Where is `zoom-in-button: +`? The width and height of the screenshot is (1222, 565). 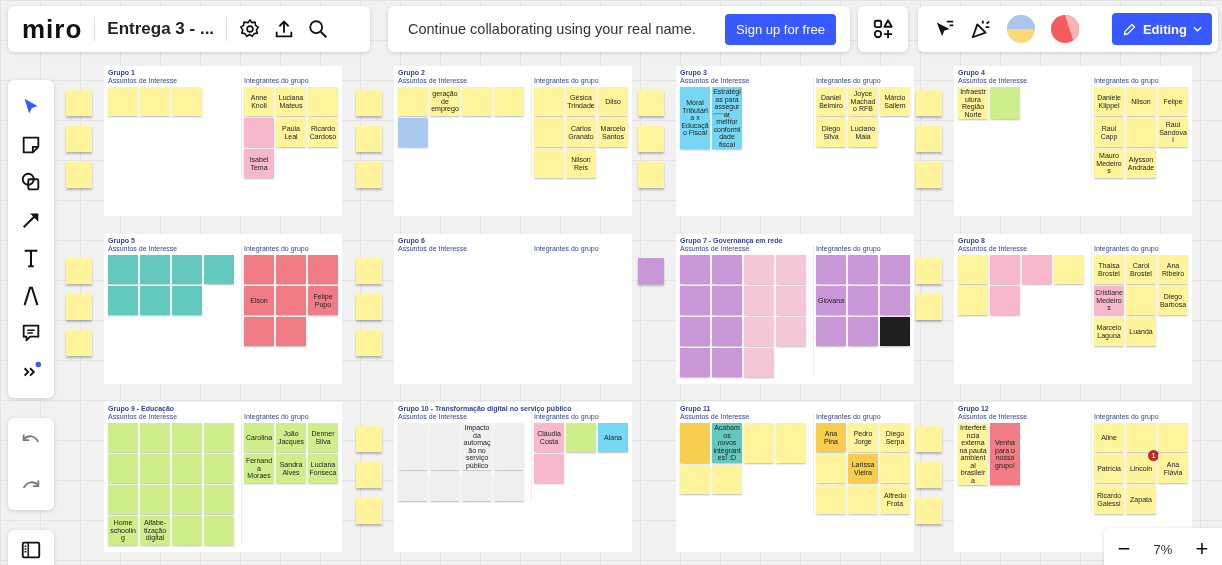
zoom-in-button: + is located at coordinates (1202, 549).